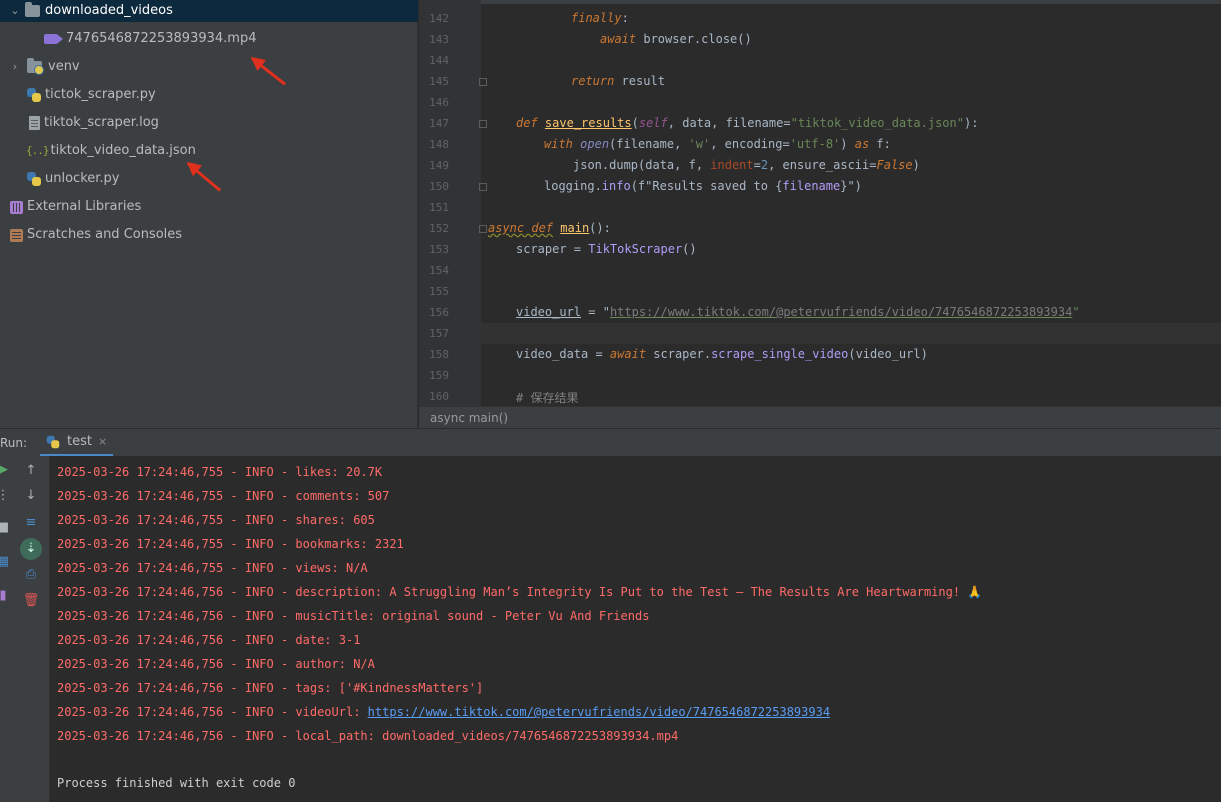 This screenshot has width=1221, height=802. I want to click on venv-folder-icon, so click(35, 66).